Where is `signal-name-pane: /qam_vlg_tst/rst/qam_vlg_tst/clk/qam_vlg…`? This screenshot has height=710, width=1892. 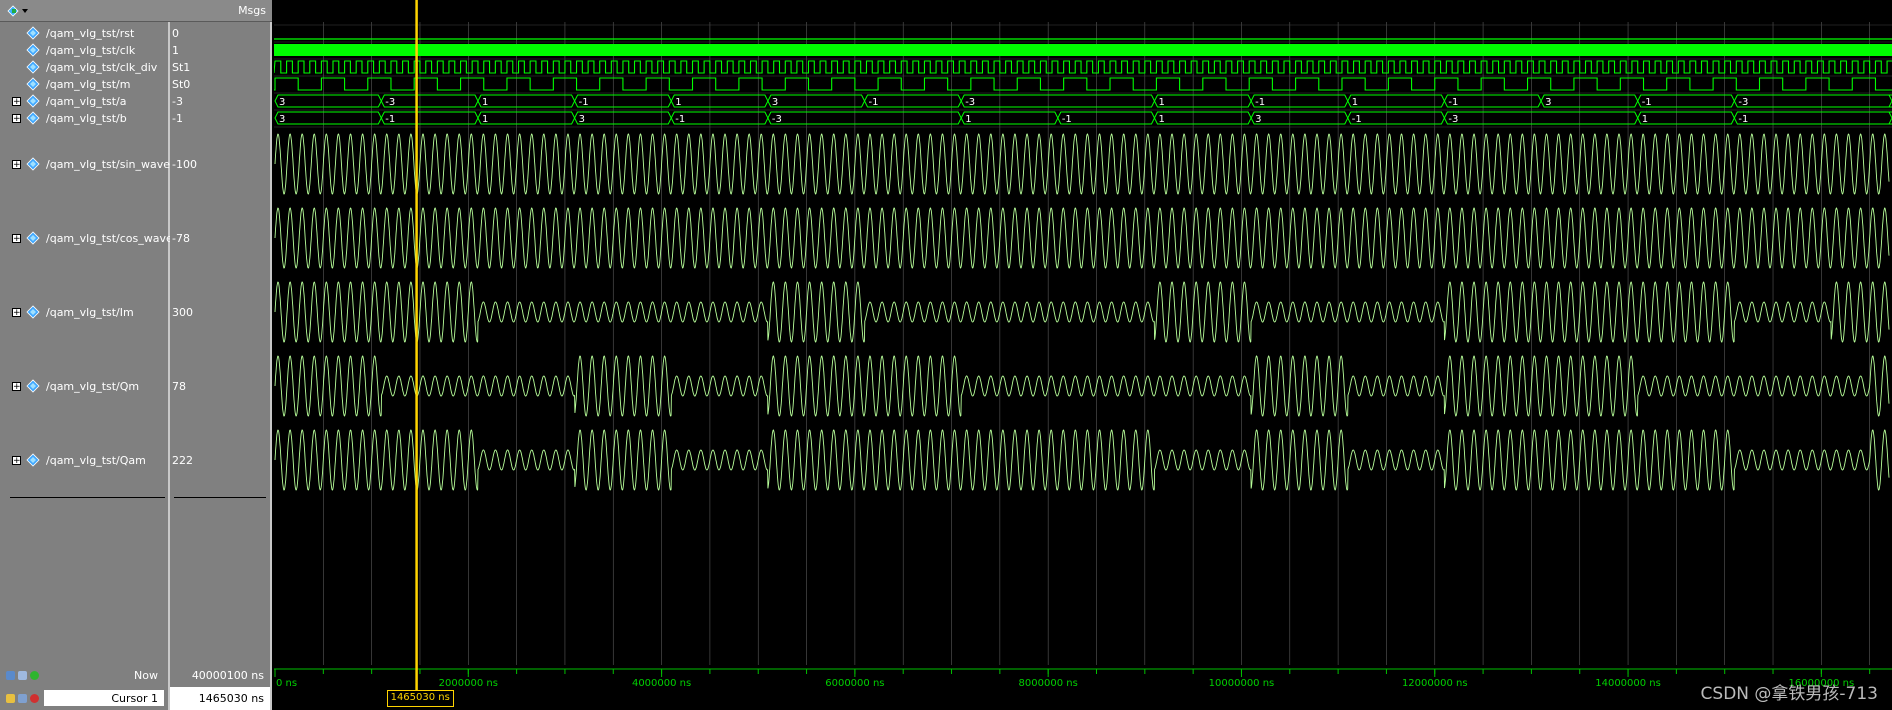 signal-name-pane: /qam_vlg_tst/rst/qam_vlg_tst/clk/qam_vlg… is located at coordinates (86, 343).